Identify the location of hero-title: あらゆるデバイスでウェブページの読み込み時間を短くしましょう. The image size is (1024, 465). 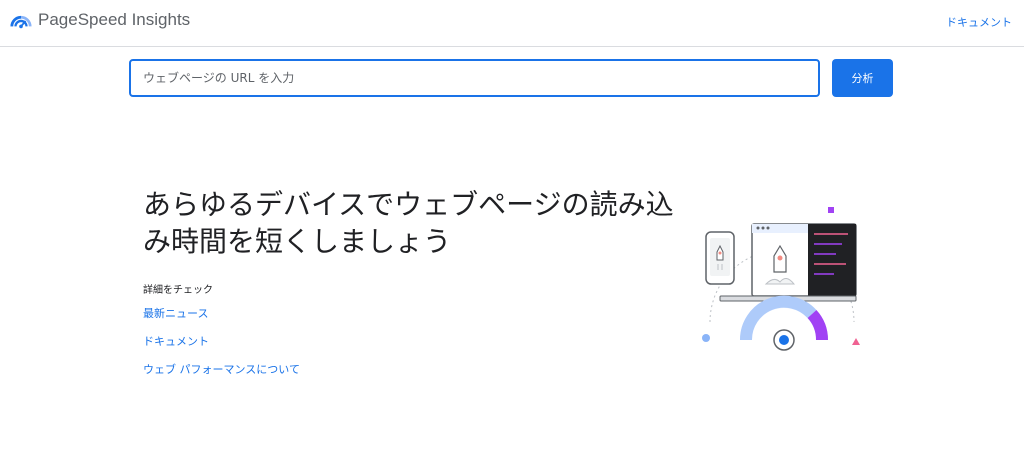
(408, 223).